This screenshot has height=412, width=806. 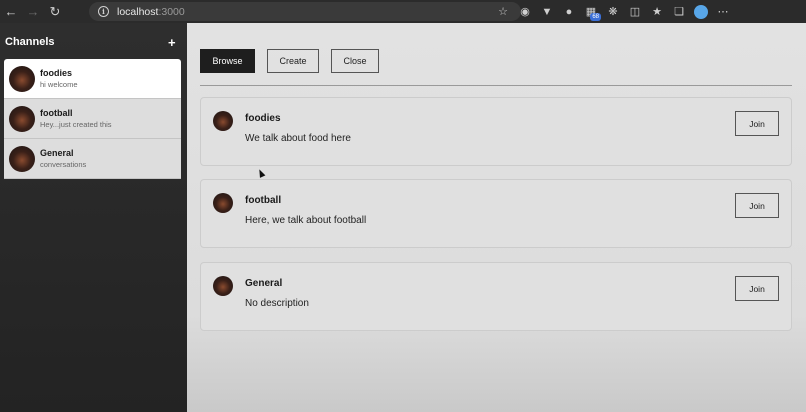 I want to click on extension-c-icon: ◉, so click(x=525, y=11).